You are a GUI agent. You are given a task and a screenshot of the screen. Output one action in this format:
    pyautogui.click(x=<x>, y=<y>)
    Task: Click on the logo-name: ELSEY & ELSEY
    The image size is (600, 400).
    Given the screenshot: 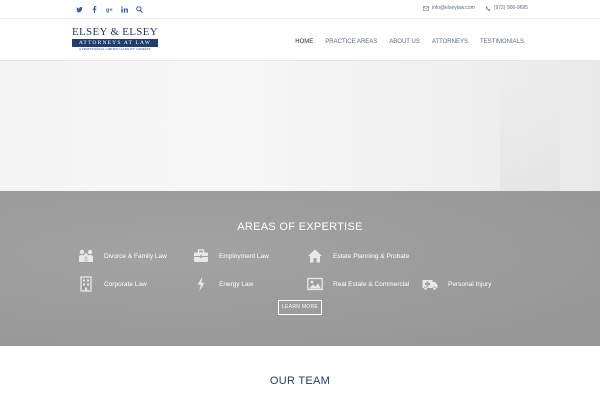 What is the action you would take?
    pyautogui.click(x=115, y=32)
    